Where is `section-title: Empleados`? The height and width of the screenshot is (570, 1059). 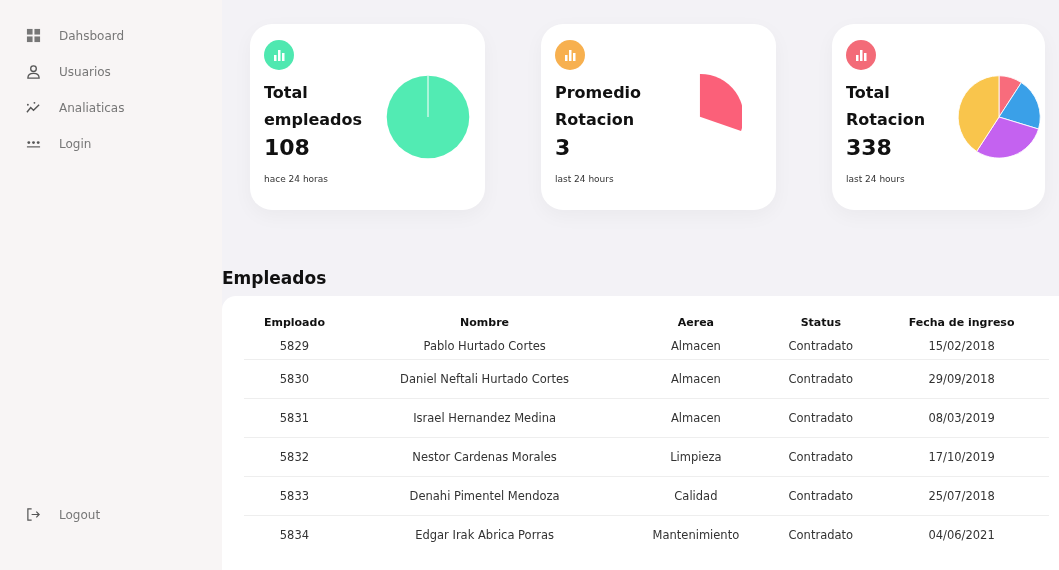 section-title: Empleados is located at coordinates (275, 278).